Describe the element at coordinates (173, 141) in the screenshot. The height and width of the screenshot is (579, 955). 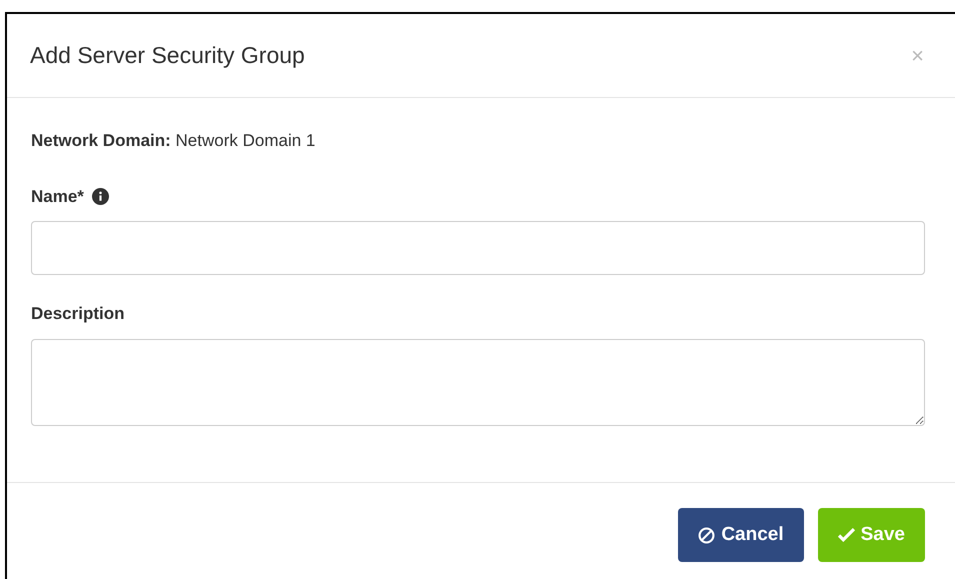
I see `network-domain-text: Network Domain: Network Domain 1` at that location.